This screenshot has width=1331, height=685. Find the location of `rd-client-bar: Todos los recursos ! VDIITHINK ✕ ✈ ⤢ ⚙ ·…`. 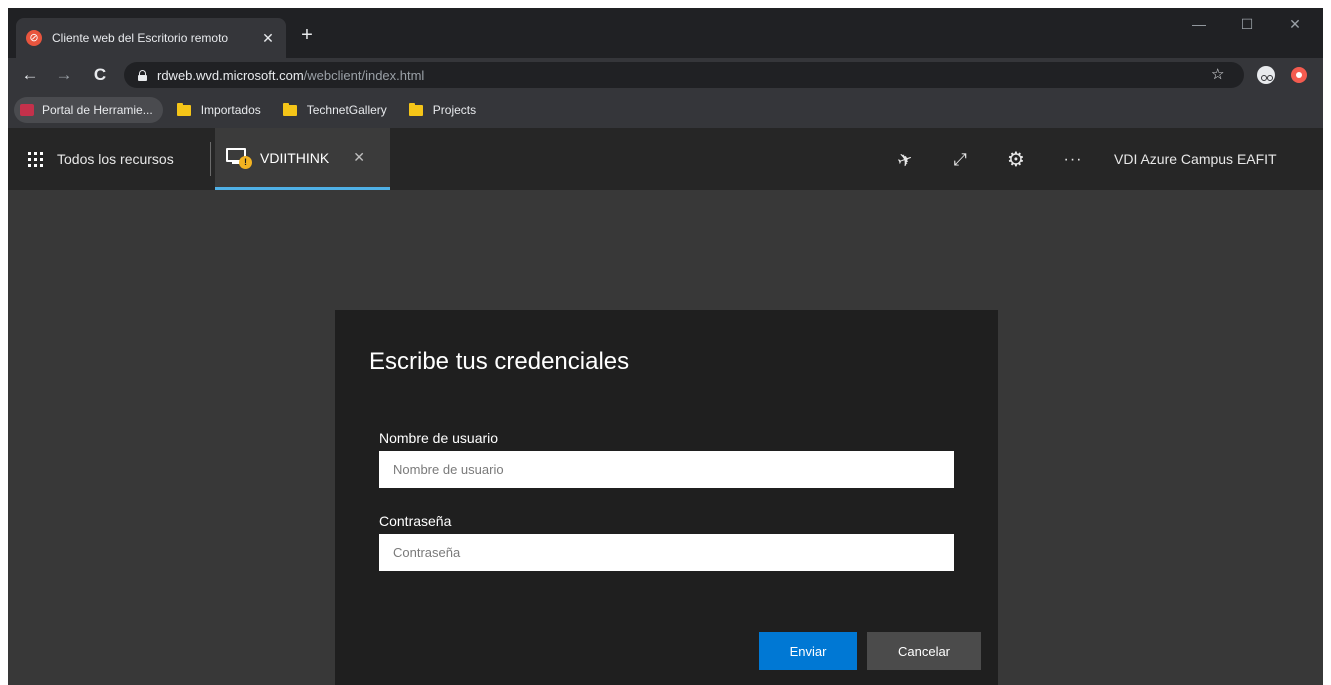

rd-client-bar: Todos los recursos ! VDIITHINK ✕ ✈ ⤢ ⚙ ·… is located at coordinates (665, 159).